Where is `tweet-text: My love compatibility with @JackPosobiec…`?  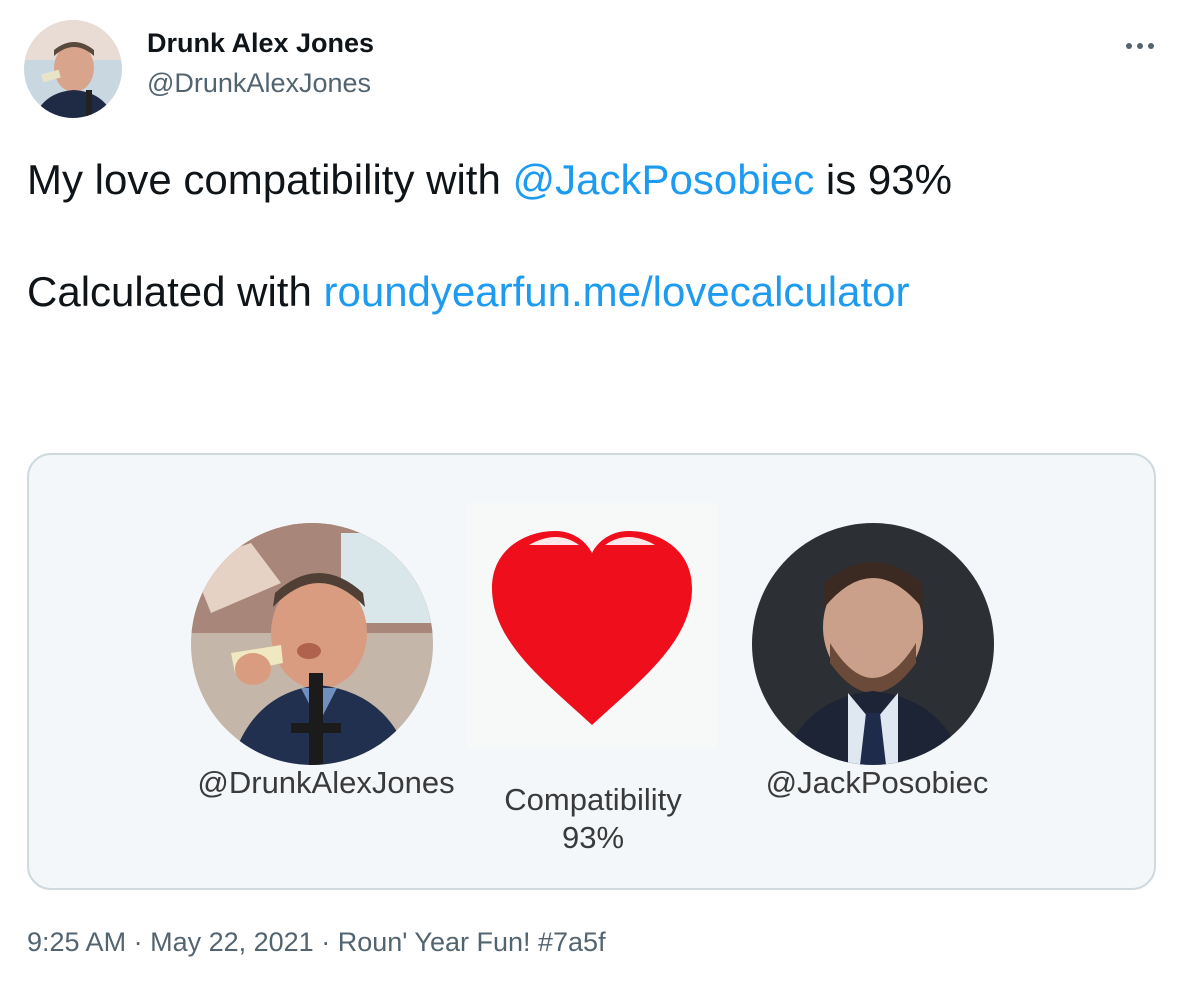
tweet-text: My love compatibility with @JackPosobiec… is located at coordinates (489, 236).